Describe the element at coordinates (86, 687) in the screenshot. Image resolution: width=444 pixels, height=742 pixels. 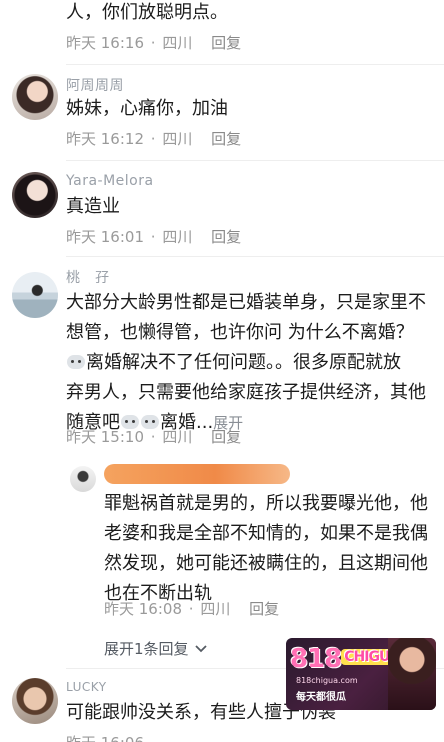
I see `username: LUCKY` at that location.